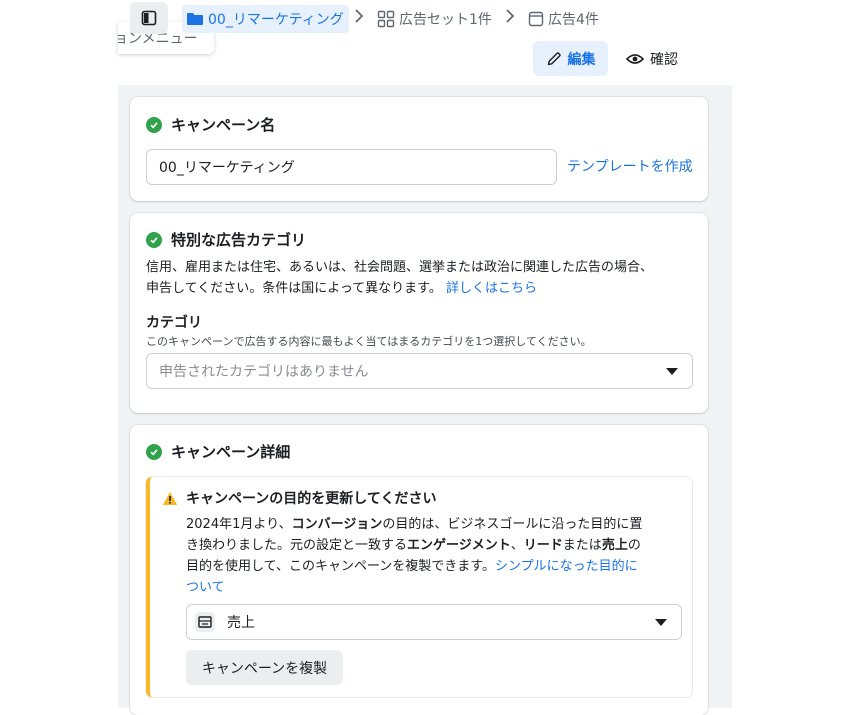 This screenshot has width=850, height=715. What do you see at coordinates (170, 498) in the screenshot?
I see `warning-triangle-icon` at bounding box center [170, 498].